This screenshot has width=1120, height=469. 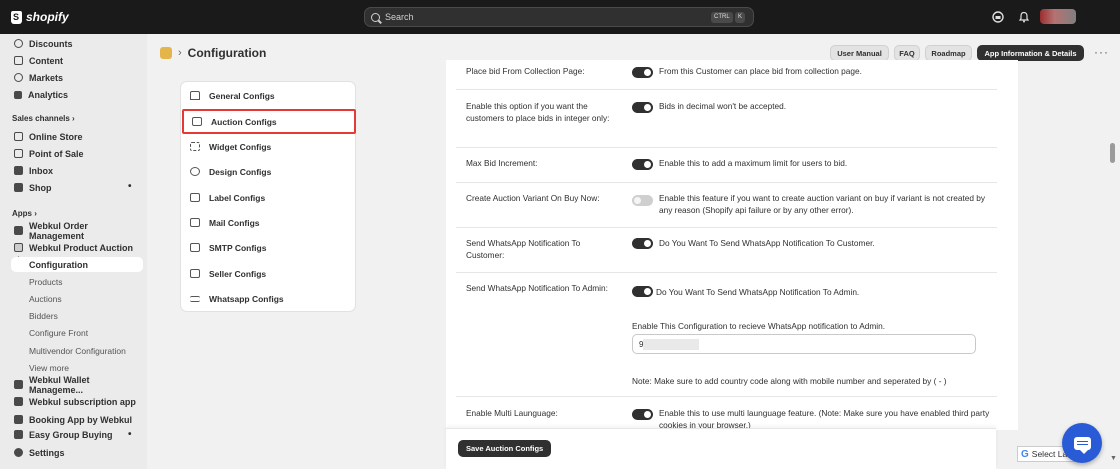 I want to click on kbd-ctrl: CTRL, so click(x=722, y=17).